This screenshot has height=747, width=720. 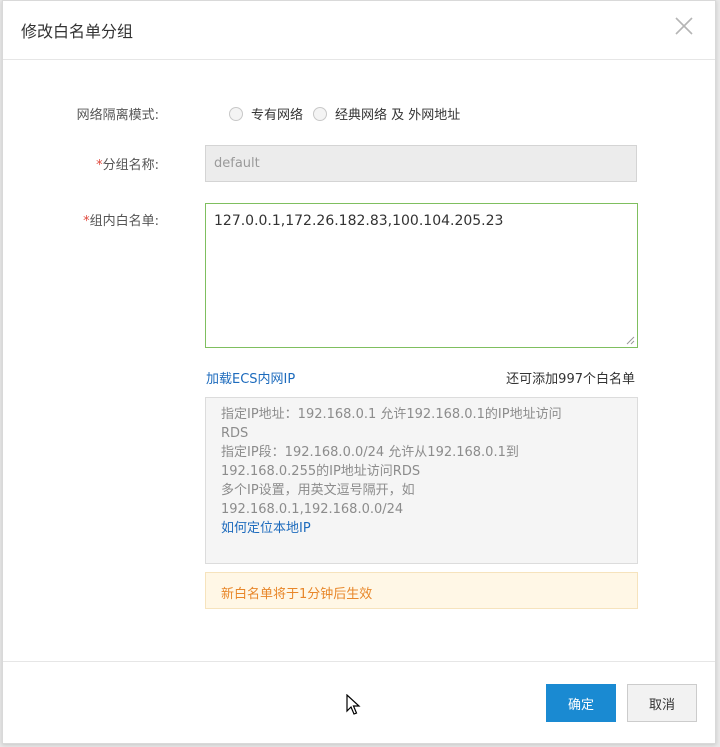 I want to click on hint-line: 多个IP设置，用英文逗号隔开，如, so click(x=318, y=490).